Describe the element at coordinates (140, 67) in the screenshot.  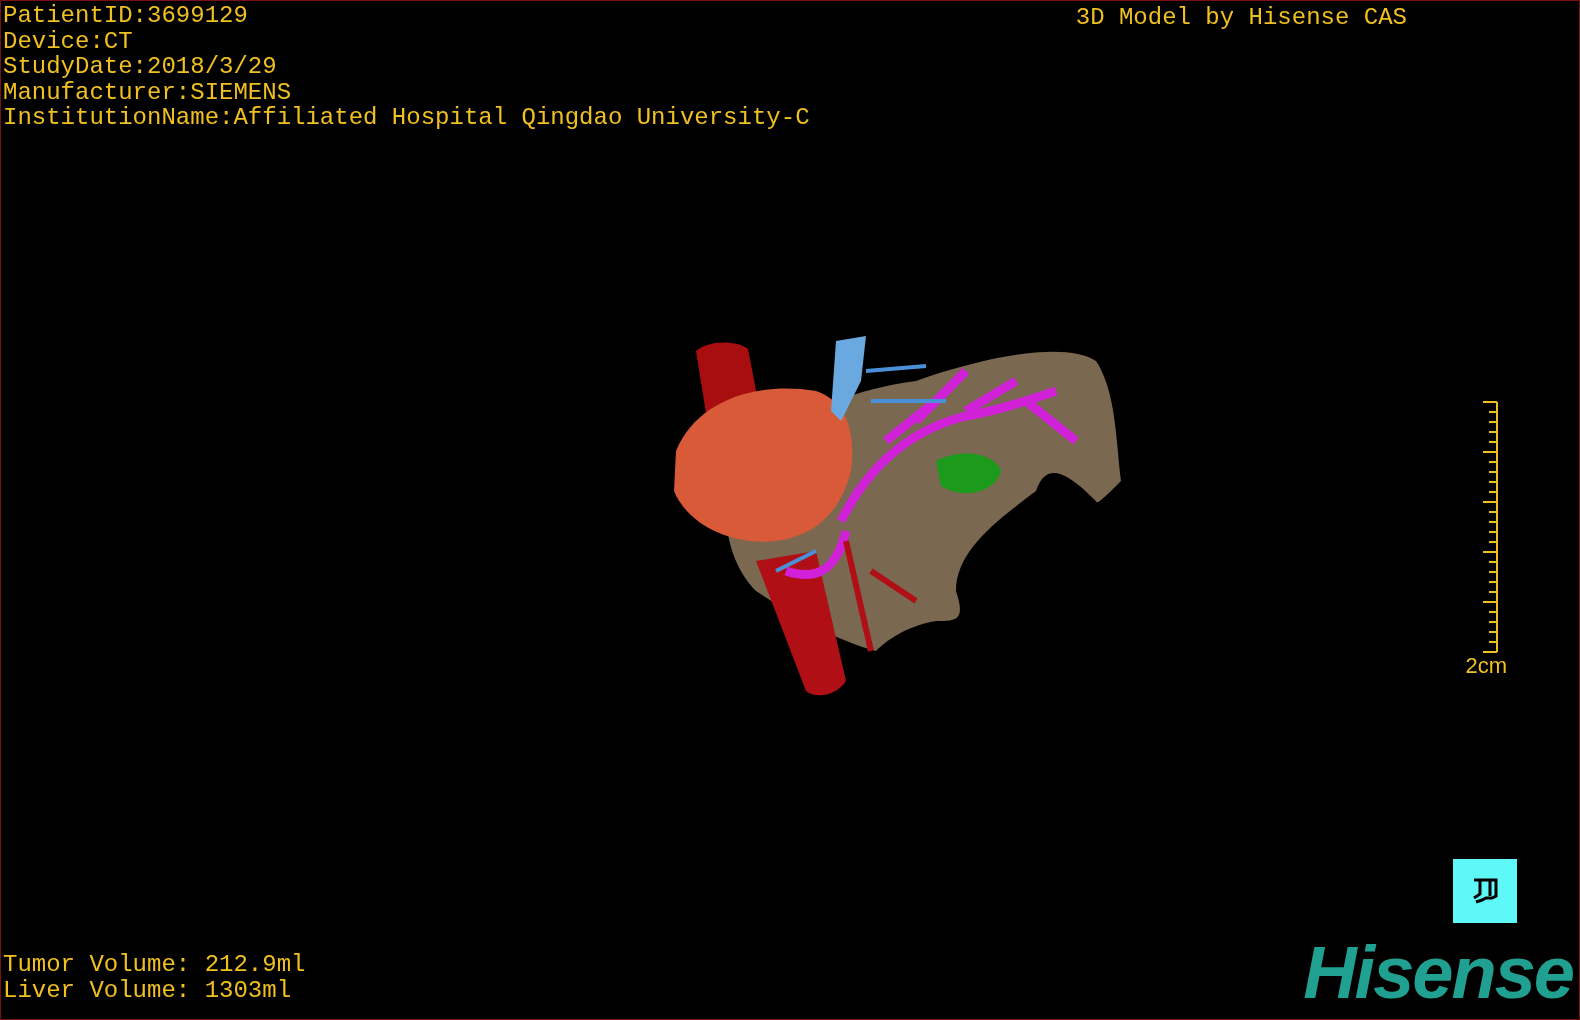
I see `patient-info-text: StudyDate:2018/3/29` at that location.